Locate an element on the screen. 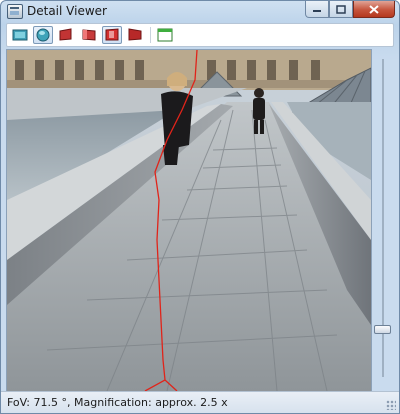 This screenshot has width=400, height=414. minimize-icon is located at coordinates (317, 11).